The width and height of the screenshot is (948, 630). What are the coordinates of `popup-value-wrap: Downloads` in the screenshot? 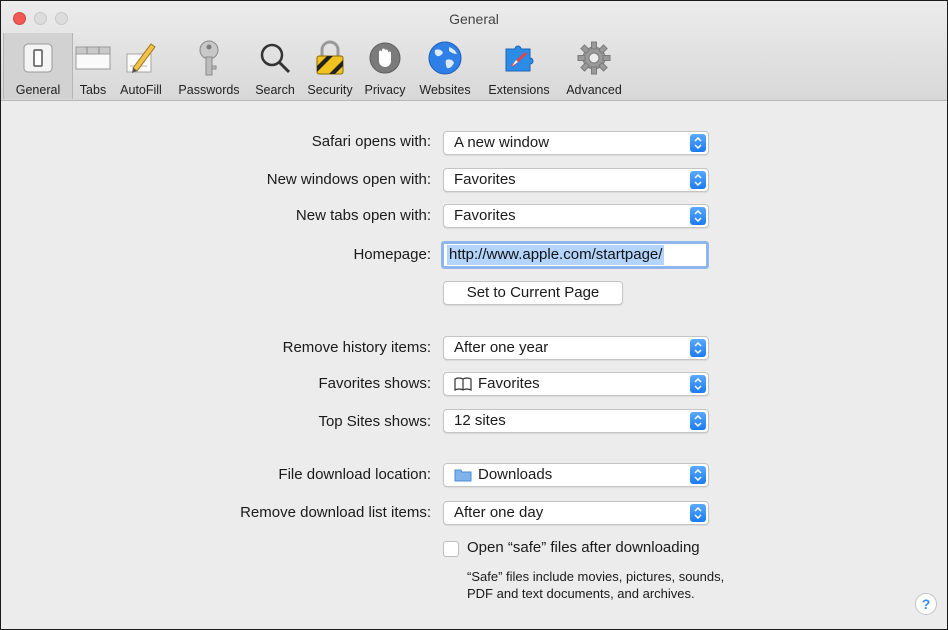 It's located at (503, 474).